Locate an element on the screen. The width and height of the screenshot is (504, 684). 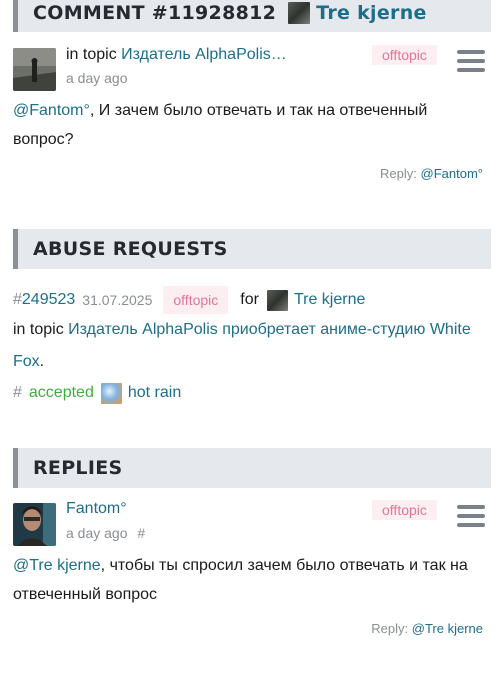
reply-label: Reply: is located at coordinates (398, 173).